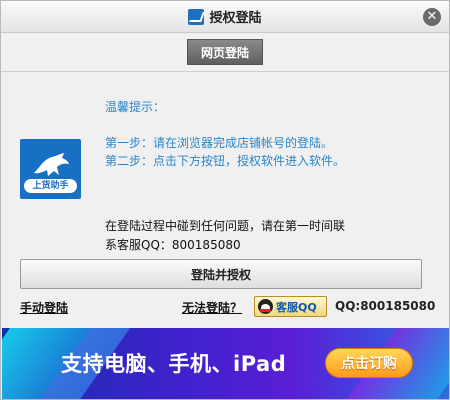 The height and width of the screenshot is (400, 450). I want to click on manual-login-link: 手动登陆, so click(44, 307).